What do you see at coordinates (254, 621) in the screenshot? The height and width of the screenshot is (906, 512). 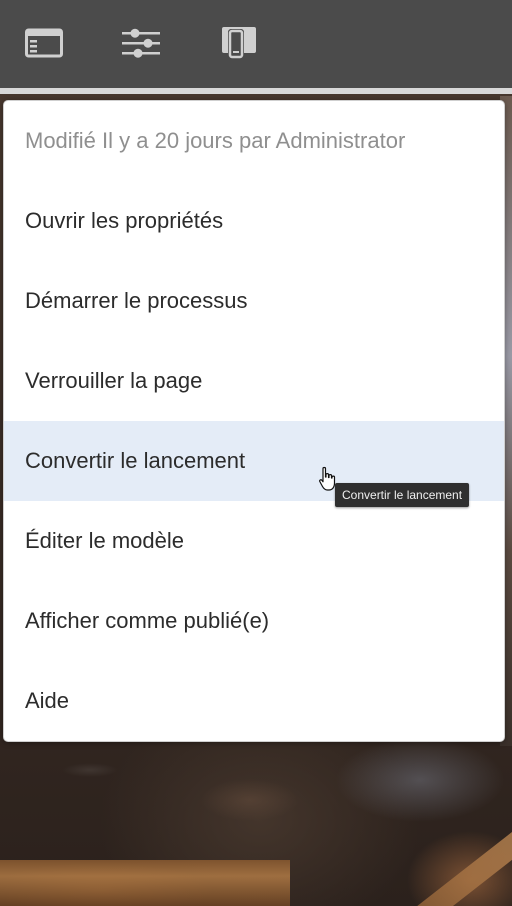 I see `menu-item-view-as-published: Afficher comme publié(e)` at bounding box center [254, 621].